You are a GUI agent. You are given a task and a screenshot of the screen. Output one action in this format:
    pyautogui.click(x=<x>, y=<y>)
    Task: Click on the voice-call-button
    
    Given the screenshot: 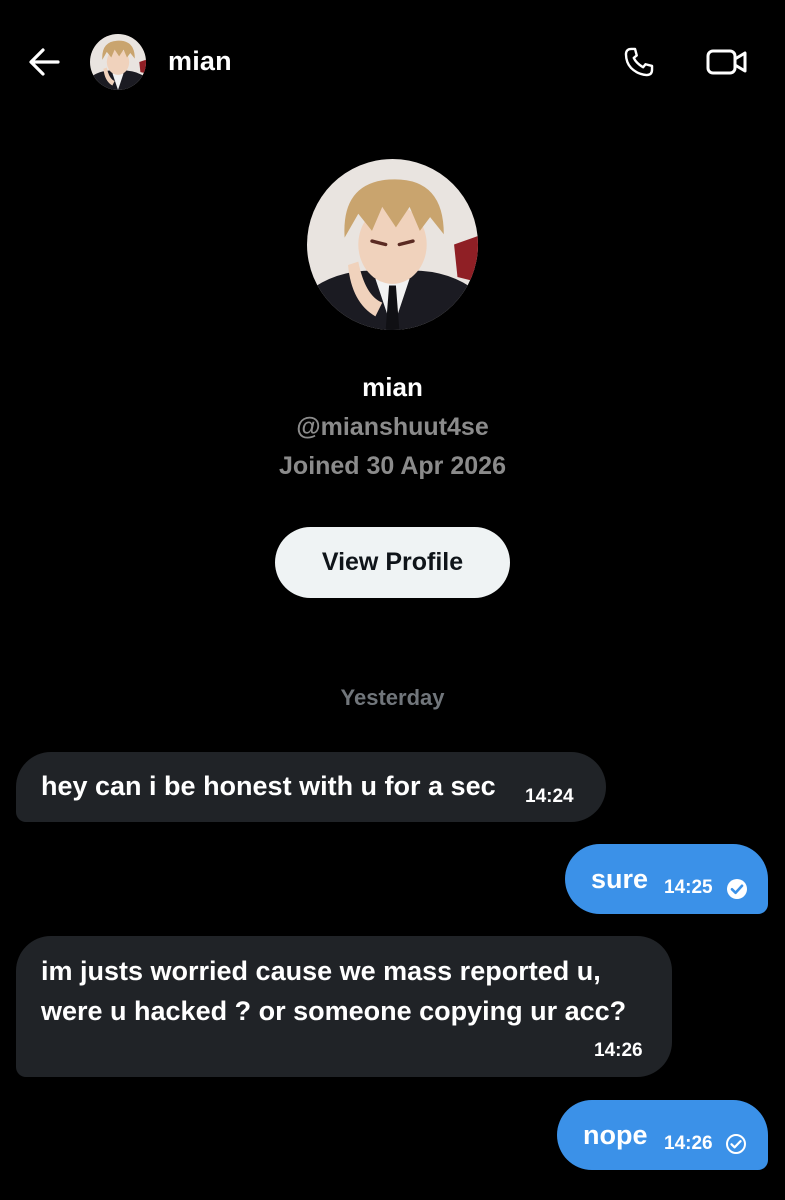 What is the action you would take?
    pyautogui.click(x=639, y=62)
    